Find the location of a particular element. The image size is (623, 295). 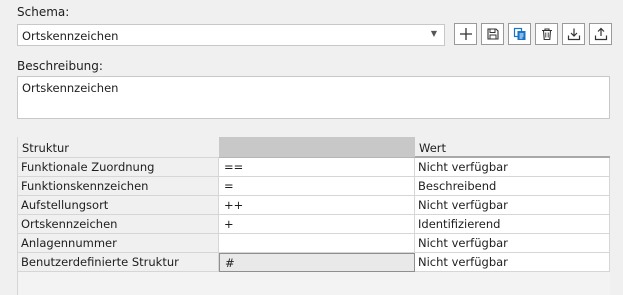

add-button is located at coordinates (465, 34).